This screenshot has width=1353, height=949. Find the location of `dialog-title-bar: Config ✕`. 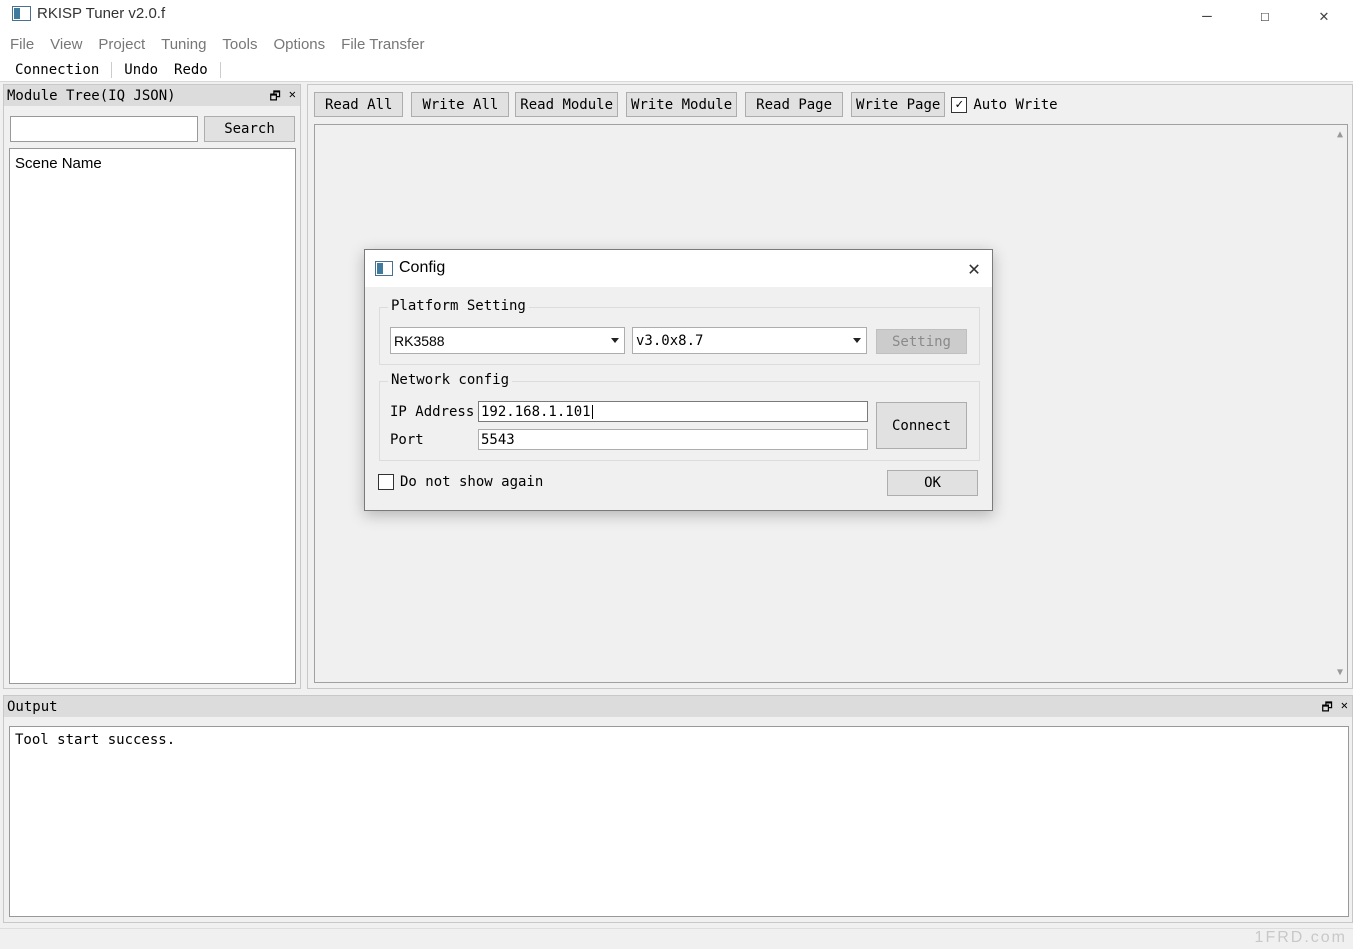

dialog-title-bar: Config ✕ is located at coordinates (678, 268).